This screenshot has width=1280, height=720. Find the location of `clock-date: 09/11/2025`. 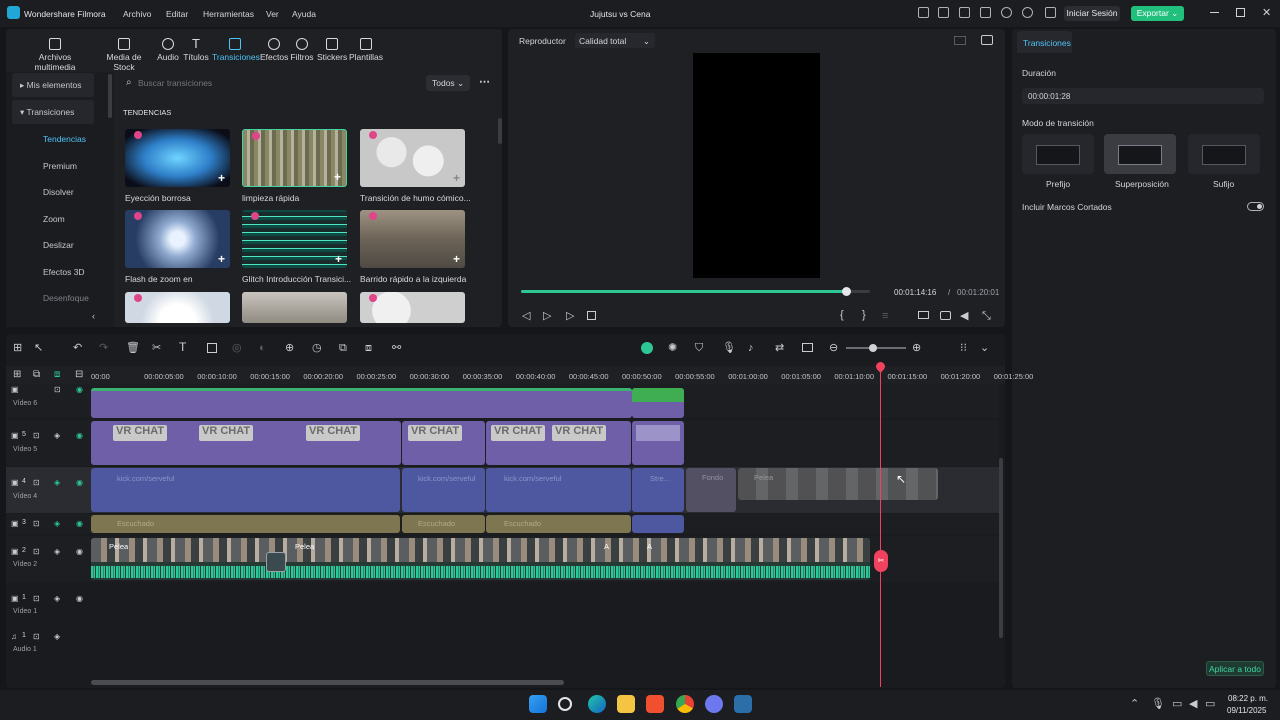

clock-date: 09/11/2025 is located at coordinates (1246, 710).